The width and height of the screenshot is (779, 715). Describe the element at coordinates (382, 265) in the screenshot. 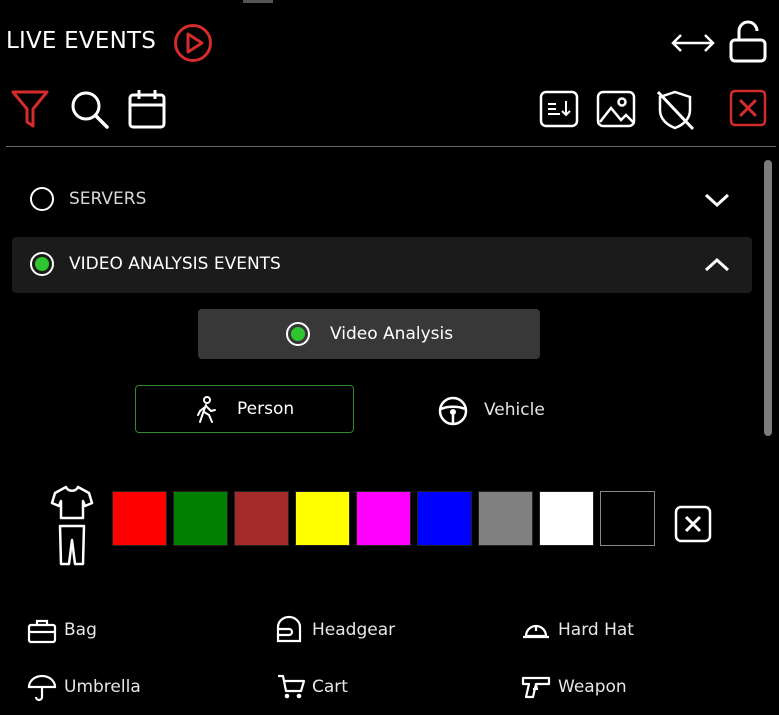

I see `section-video-analysis-events: VIDEO ANALYSIS EVENTS` at that location.